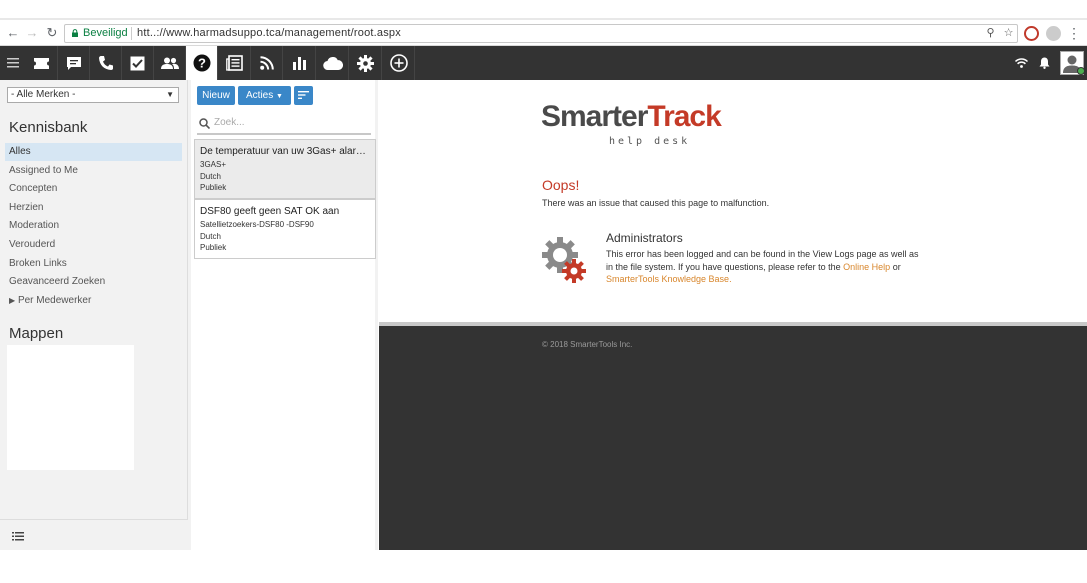 This screenshot has height=583, width=1087. I want to click on online-status-indicator, so click(1081, 71).